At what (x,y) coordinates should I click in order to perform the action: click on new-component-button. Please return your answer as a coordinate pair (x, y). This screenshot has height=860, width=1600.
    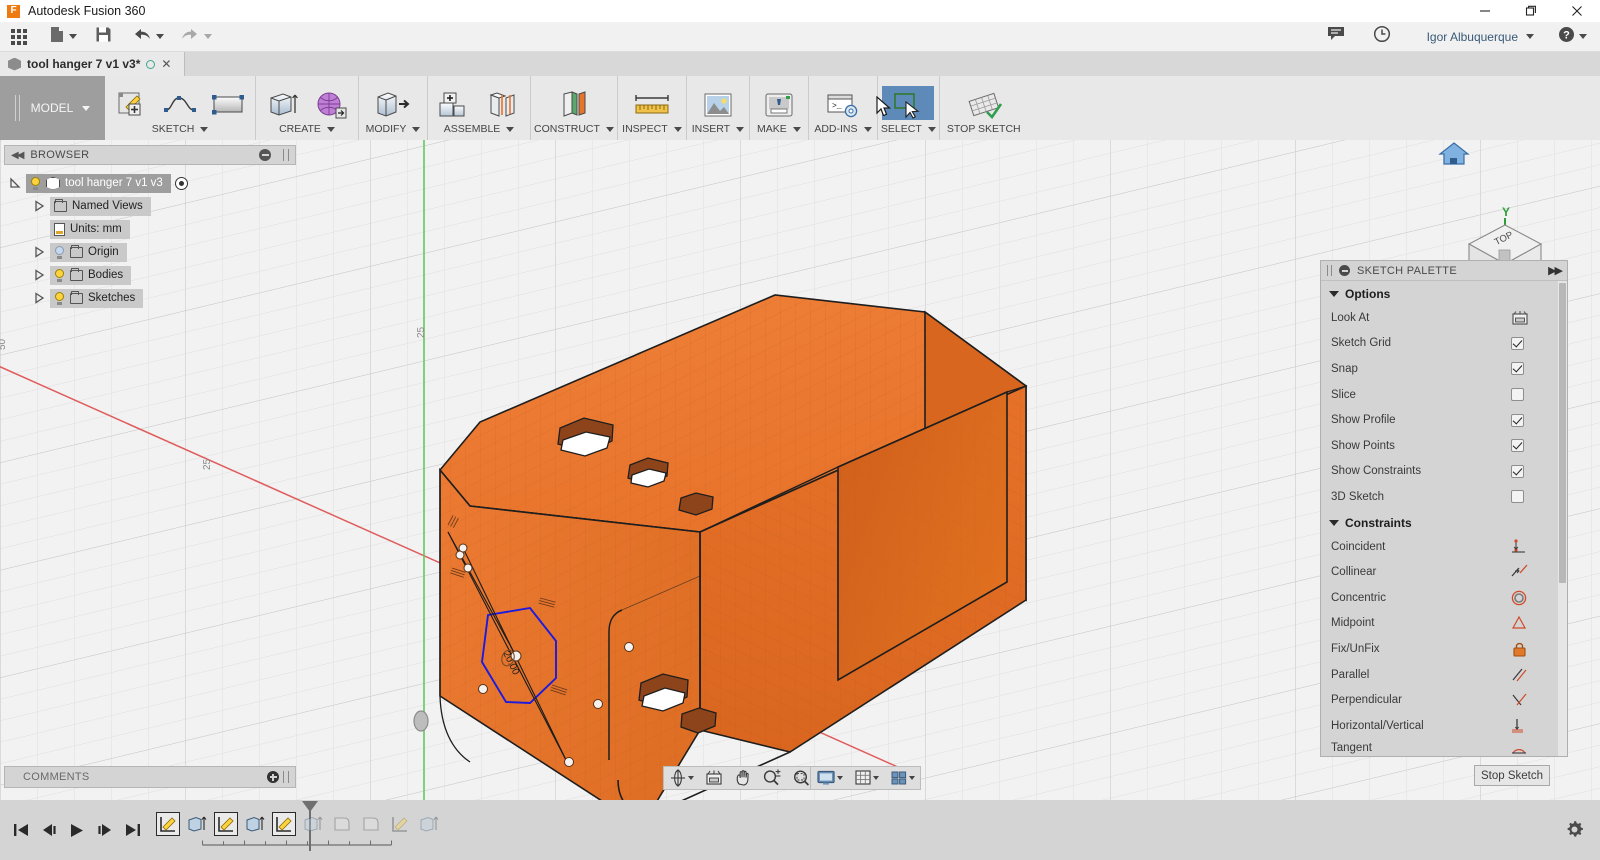
    Looking at the image, I should click on (455, 102).